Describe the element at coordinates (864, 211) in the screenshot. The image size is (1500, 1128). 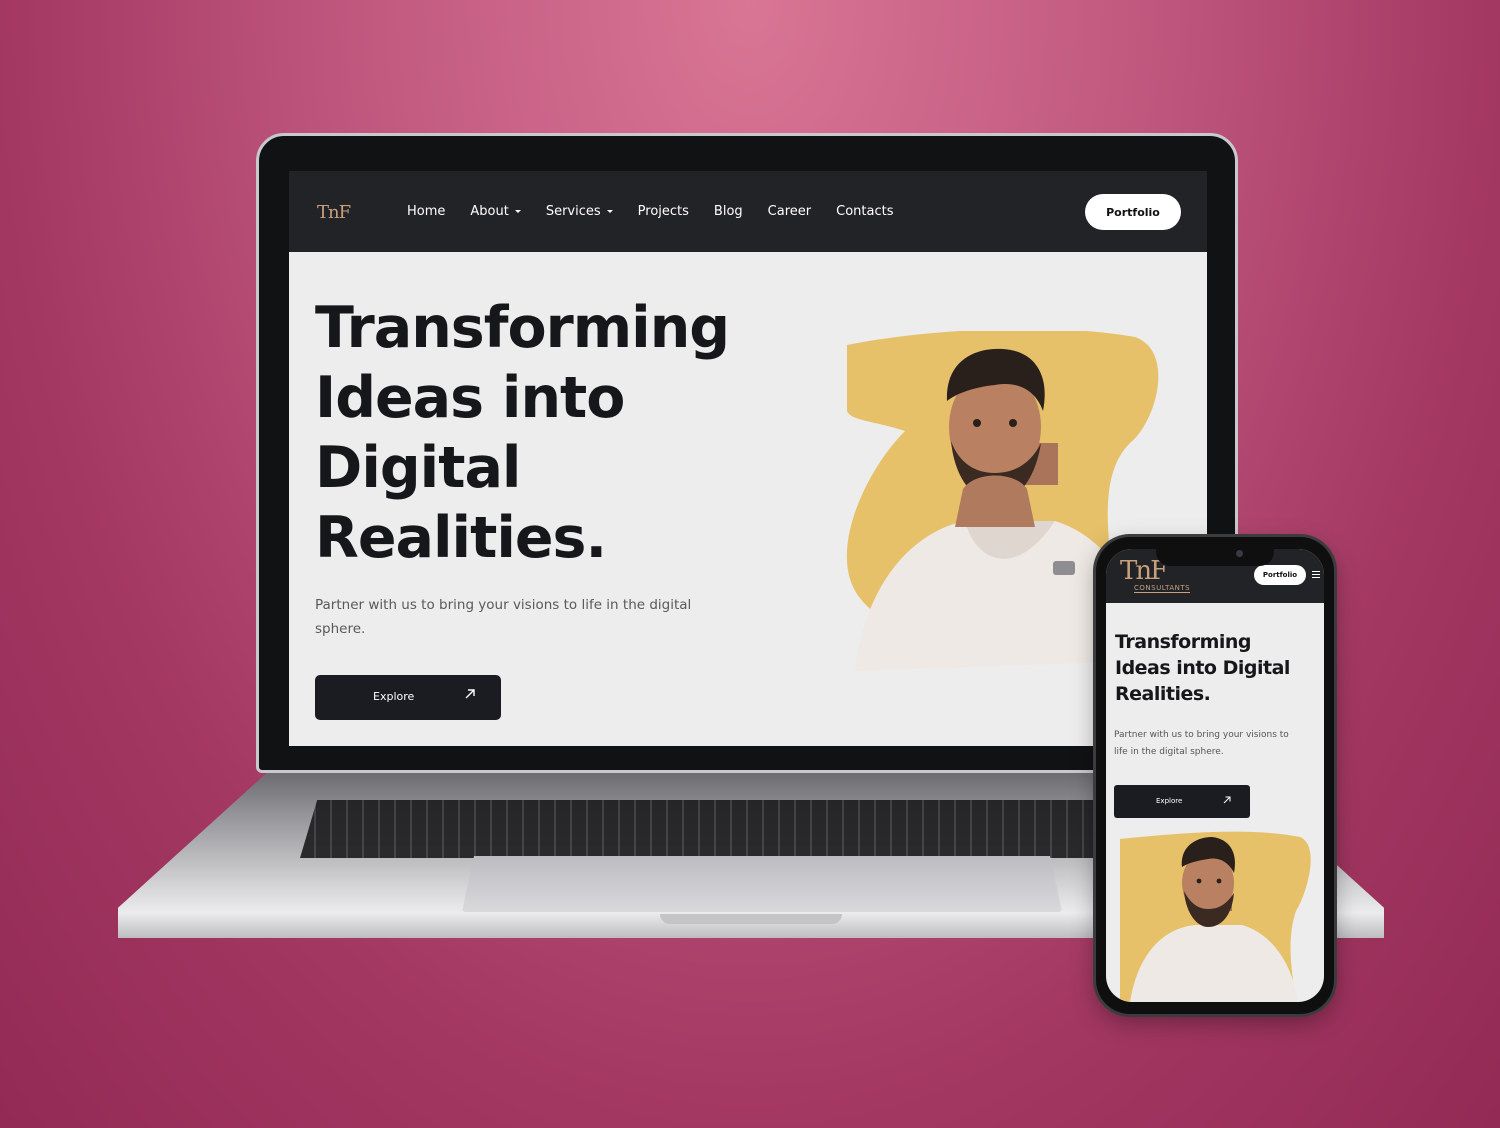
I see `nav-item-contacts: Contacts` at that location.